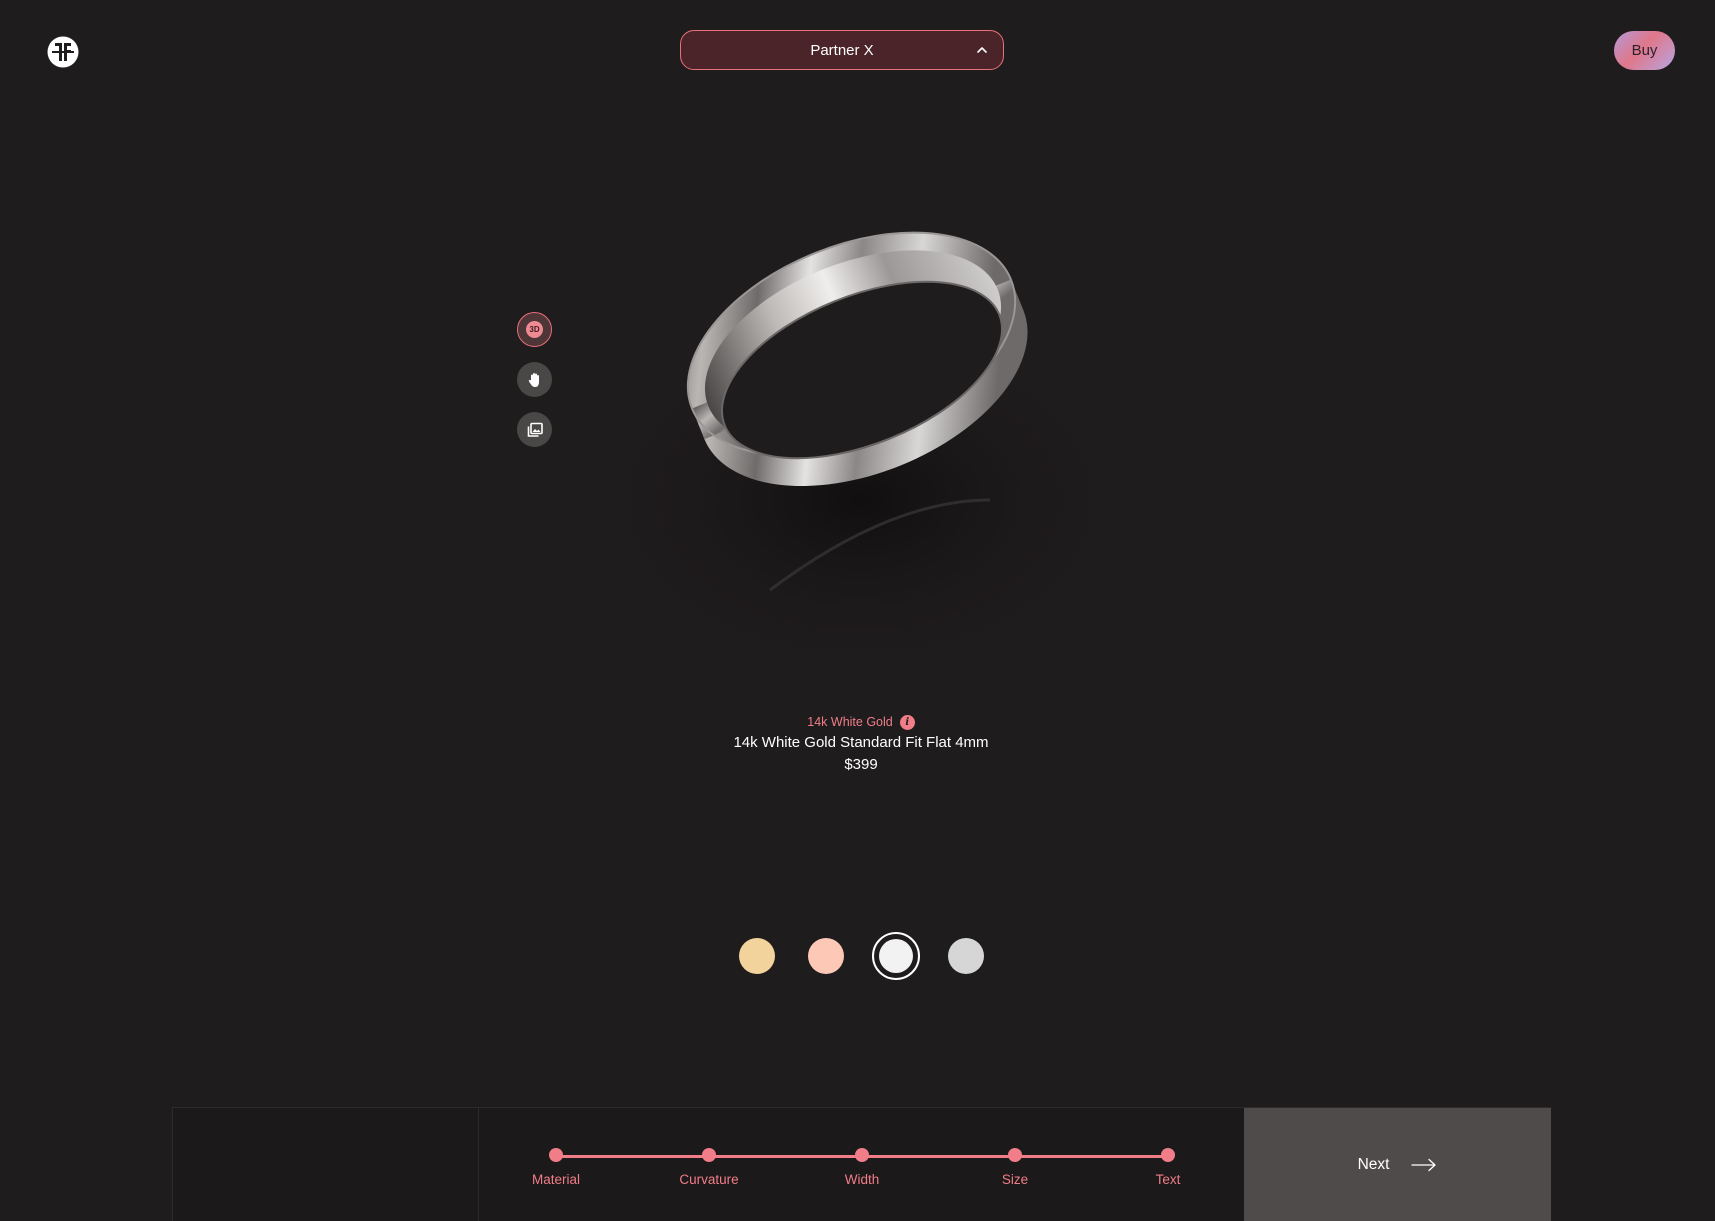 This screenshot has height=1221, width=1715. What do you see at coordinates (1397, 1164) in the screenshot?
I see `next-button: Next` at bounding box center [1397, 1164].